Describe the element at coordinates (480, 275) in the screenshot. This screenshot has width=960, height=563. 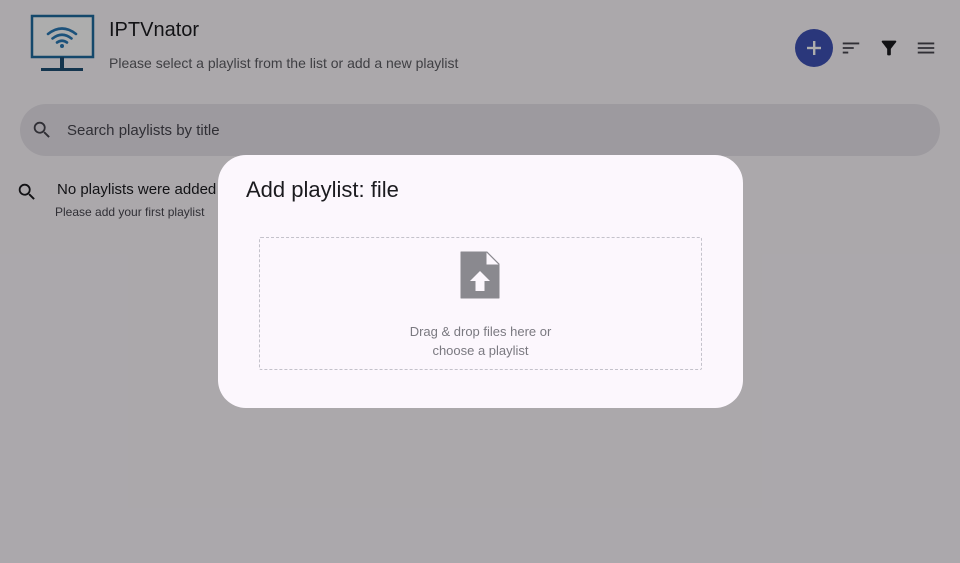
I see `file-upload-icon` at that location.